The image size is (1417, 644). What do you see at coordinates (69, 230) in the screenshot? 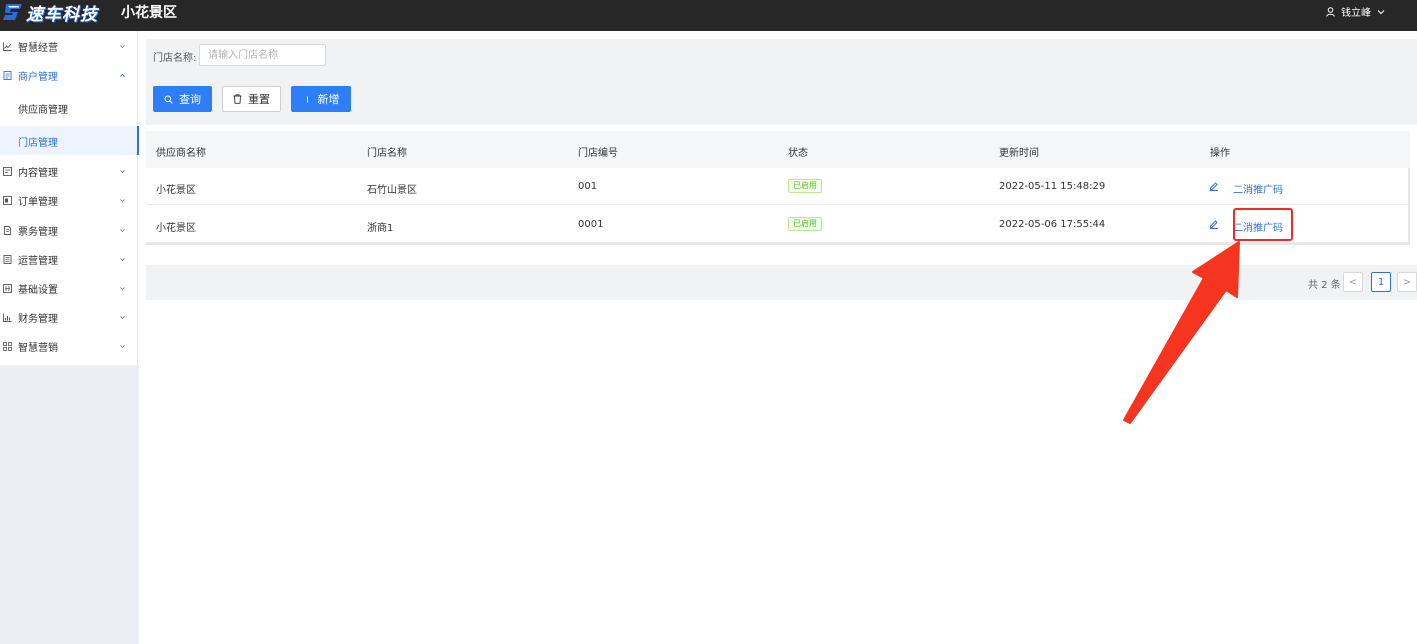
I see `sidebar-item-ticket: 票务管理` at bounding box center [69, 230].